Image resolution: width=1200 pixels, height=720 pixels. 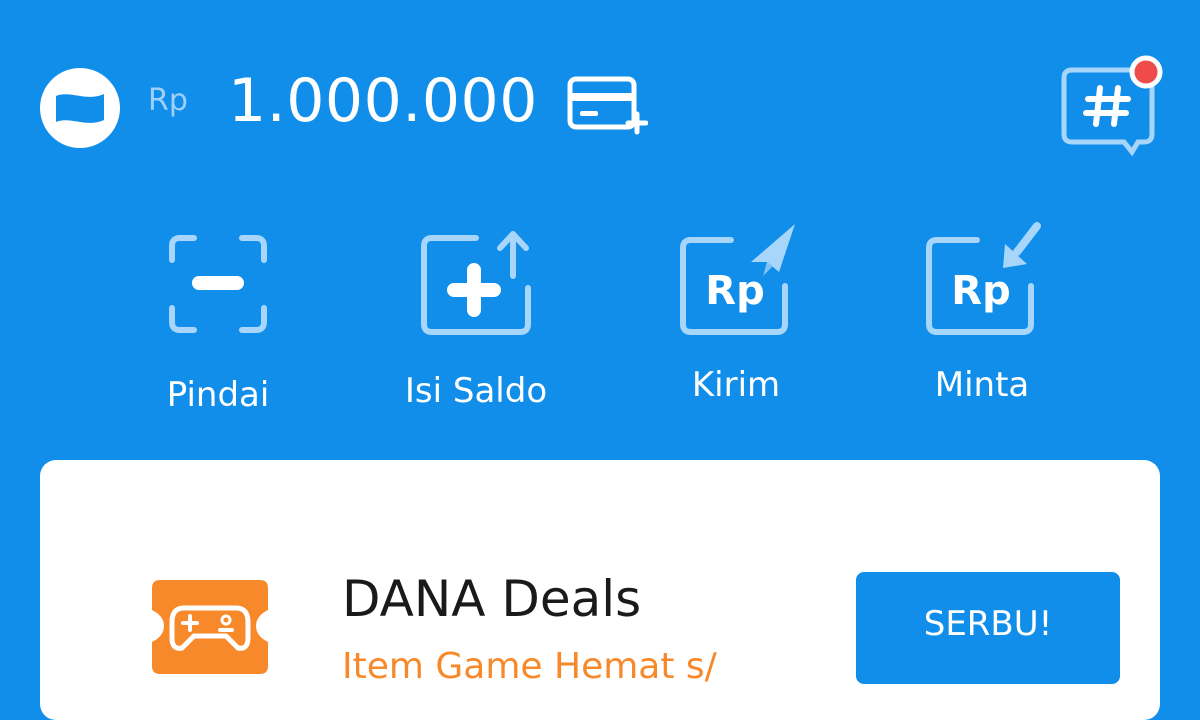 I want to click on send-money-icon: Rp, so click(x=737, y=279).